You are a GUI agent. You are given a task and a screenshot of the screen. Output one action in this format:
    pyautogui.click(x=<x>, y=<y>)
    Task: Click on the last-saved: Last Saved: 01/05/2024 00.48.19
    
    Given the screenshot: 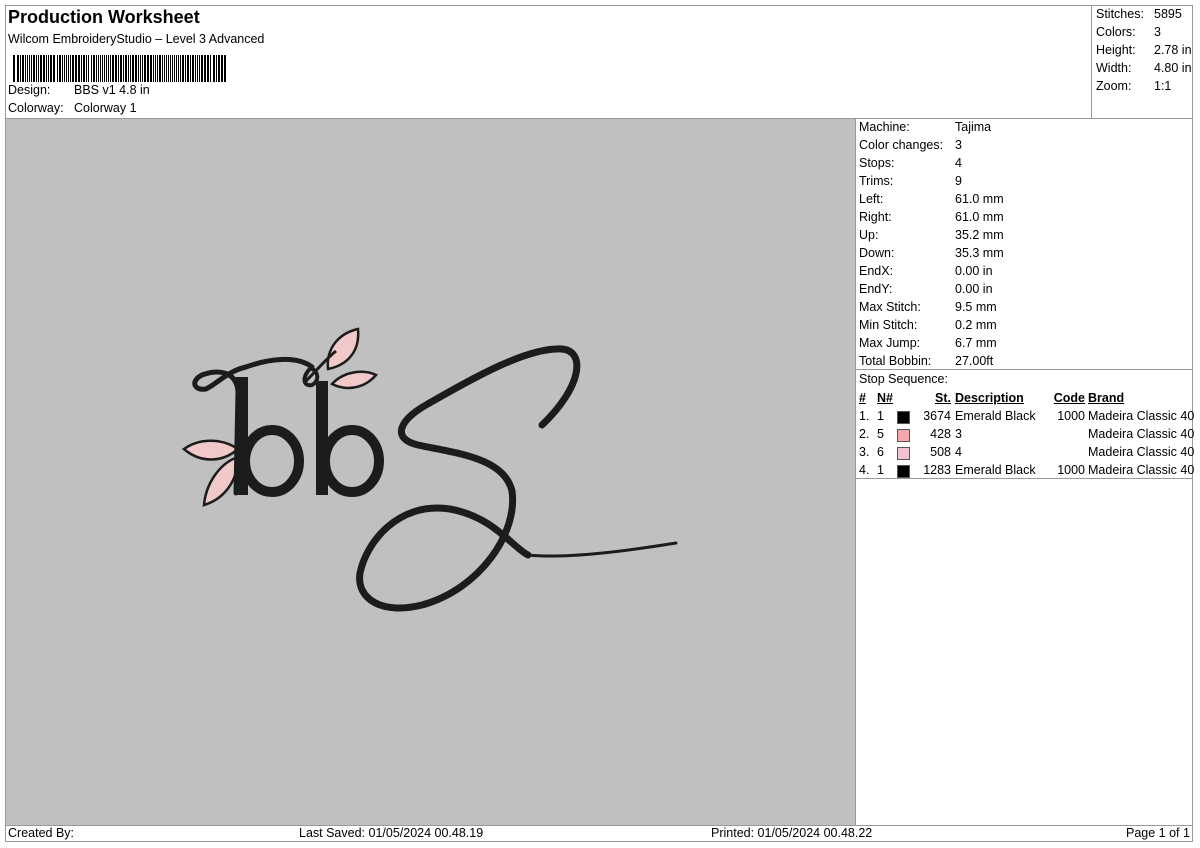 What is the action you would take?
    pyautogui.click(x=391, y=833)
    